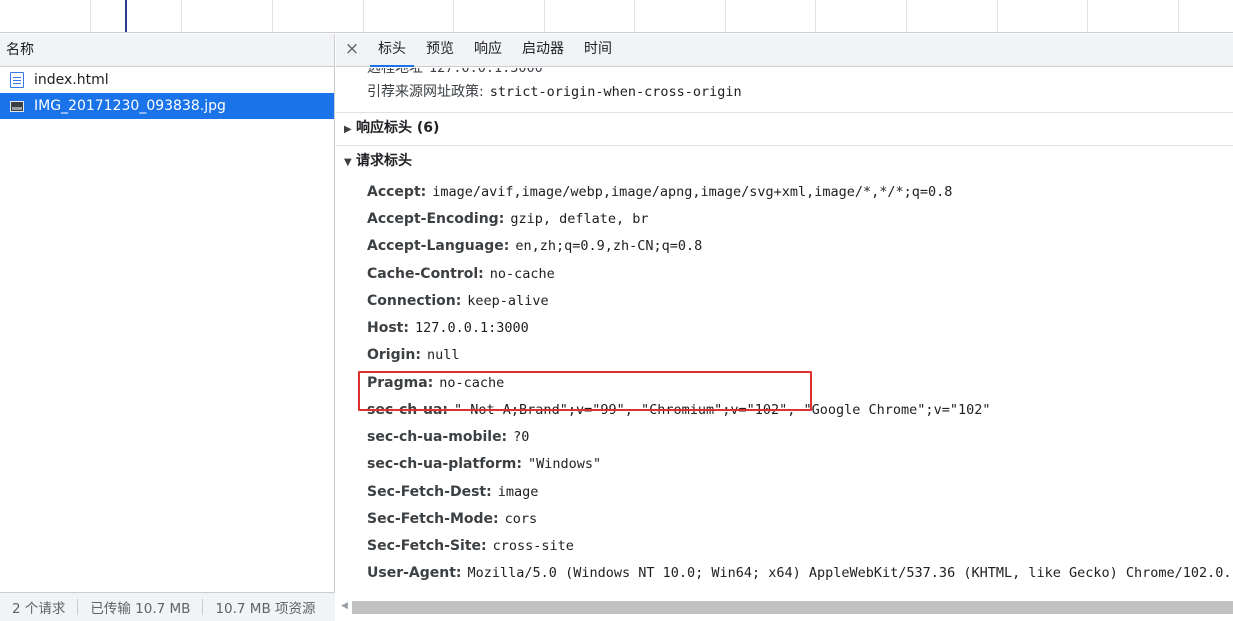 Image resolution: width=1233 pixels, height=621 pixels. What do you see at coordinates (565, 464) in the screenshot?
I see `header-value: "Windows"` at bounding box center [565, 464].